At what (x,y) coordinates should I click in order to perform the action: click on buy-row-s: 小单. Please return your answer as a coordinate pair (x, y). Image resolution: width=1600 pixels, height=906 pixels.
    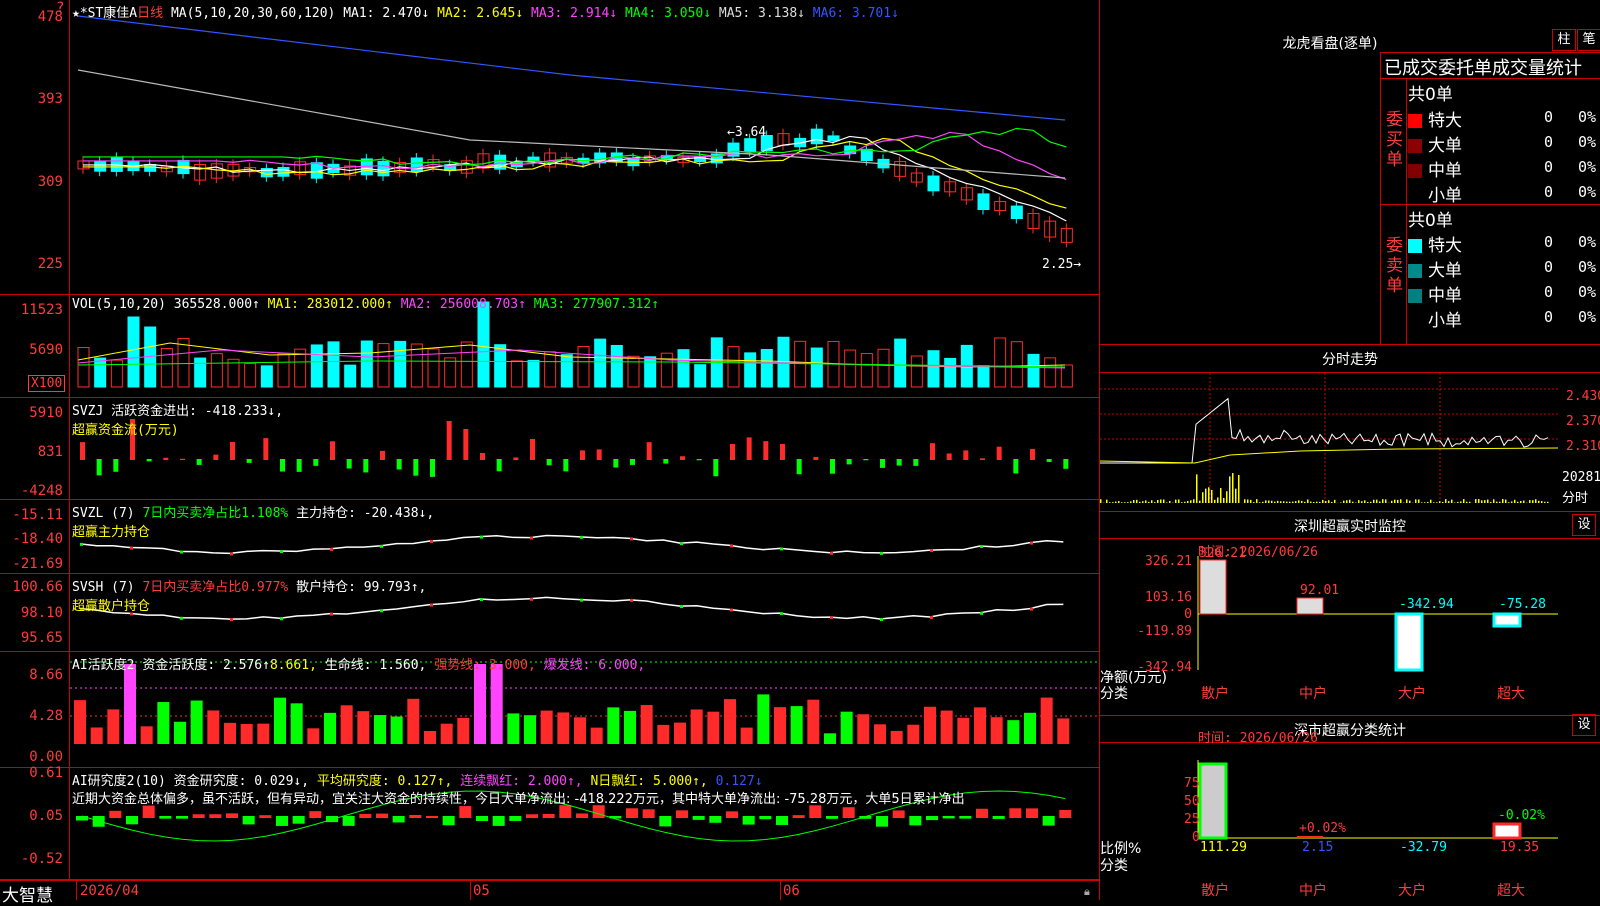
    Looking at the image, I should click on (1435, 193).